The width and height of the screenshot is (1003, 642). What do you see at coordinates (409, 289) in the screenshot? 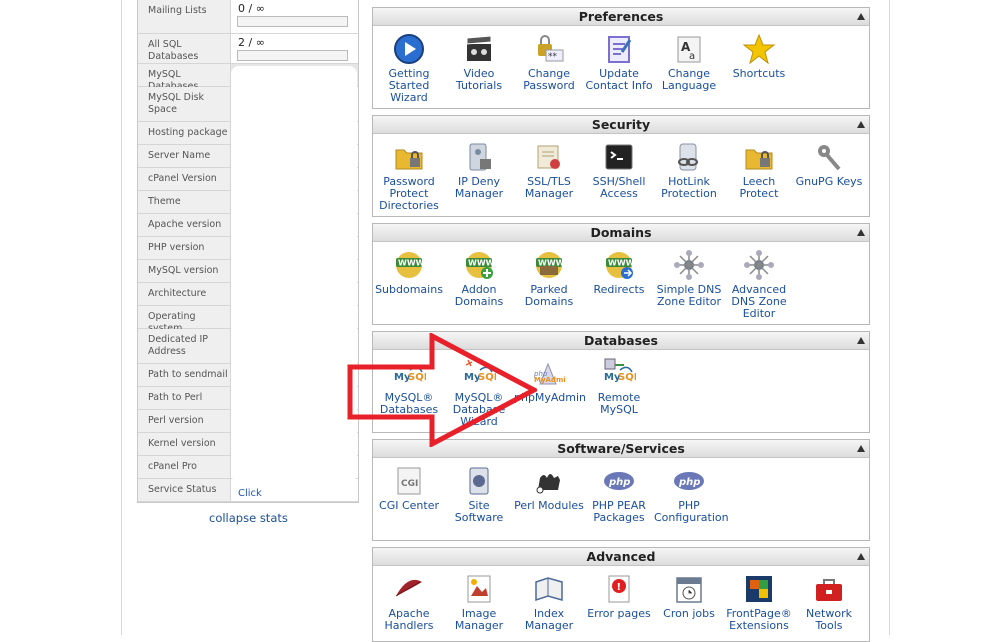
I see `panel-item-label: Subdomains` at bounding box center [409, 289].